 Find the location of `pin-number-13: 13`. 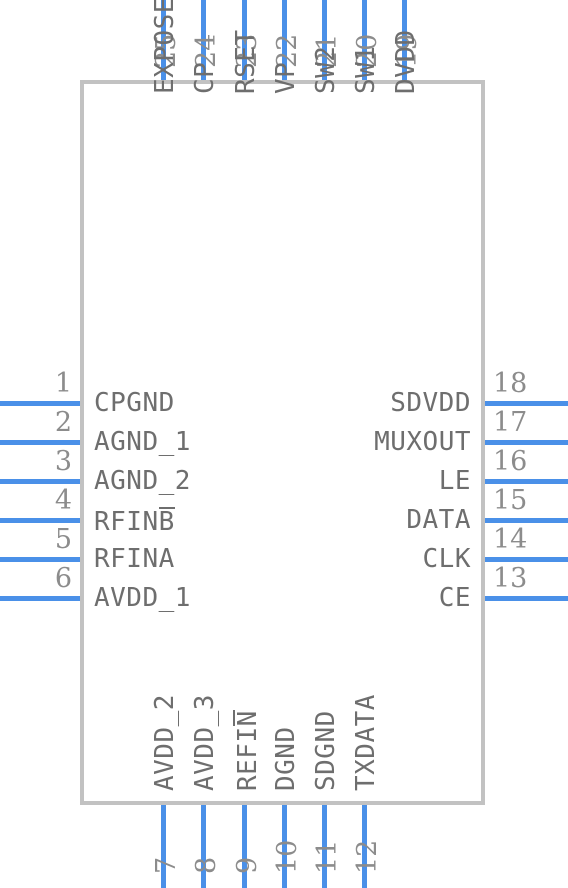

pin-number-13: 13 is located at coordinates (510, 578).